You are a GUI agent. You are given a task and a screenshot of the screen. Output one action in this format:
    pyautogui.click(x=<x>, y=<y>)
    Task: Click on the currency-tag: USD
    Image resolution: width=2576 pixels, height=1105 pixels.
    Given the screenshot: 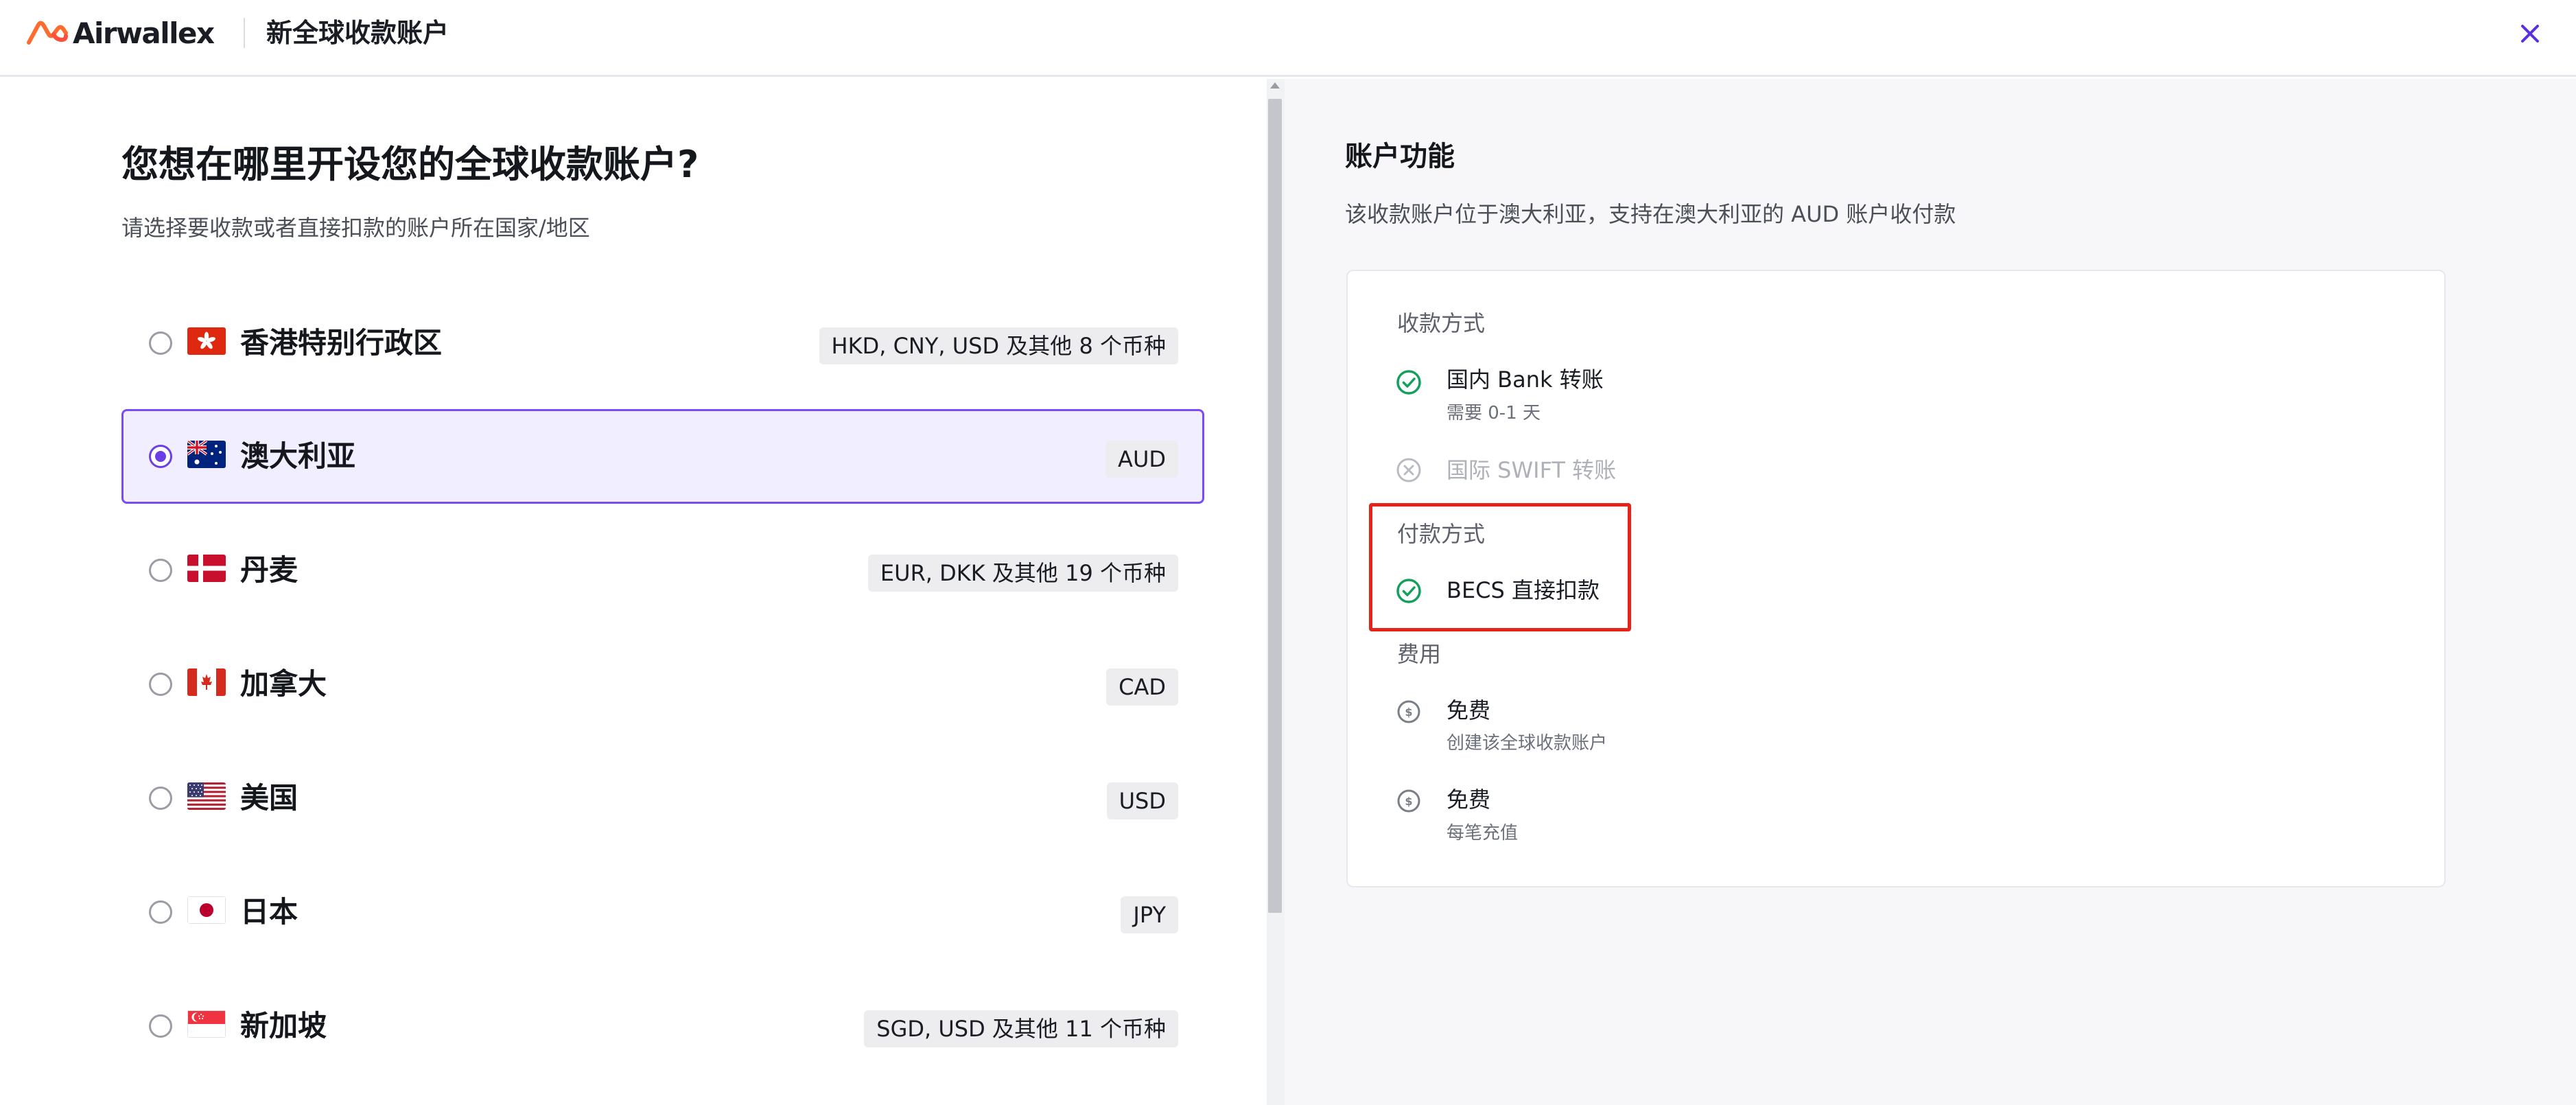 What is the action you would take?
    pyautogui.click(x=1142, y=800)
    